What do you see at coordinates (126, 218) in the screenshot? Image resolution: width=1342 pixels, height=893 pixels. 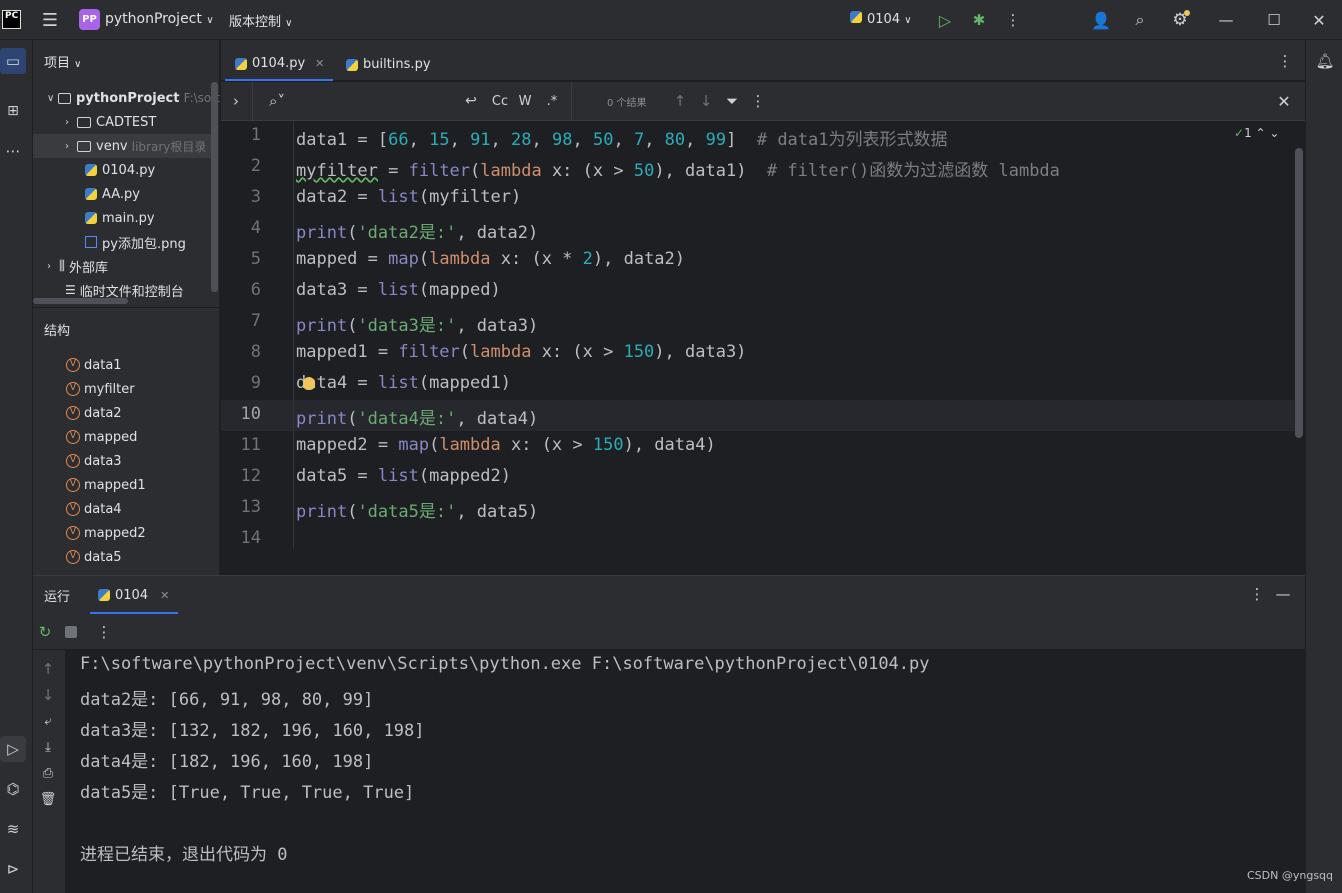 I see `tree-item-main-py: main.py` at bounding box center [126, 218].